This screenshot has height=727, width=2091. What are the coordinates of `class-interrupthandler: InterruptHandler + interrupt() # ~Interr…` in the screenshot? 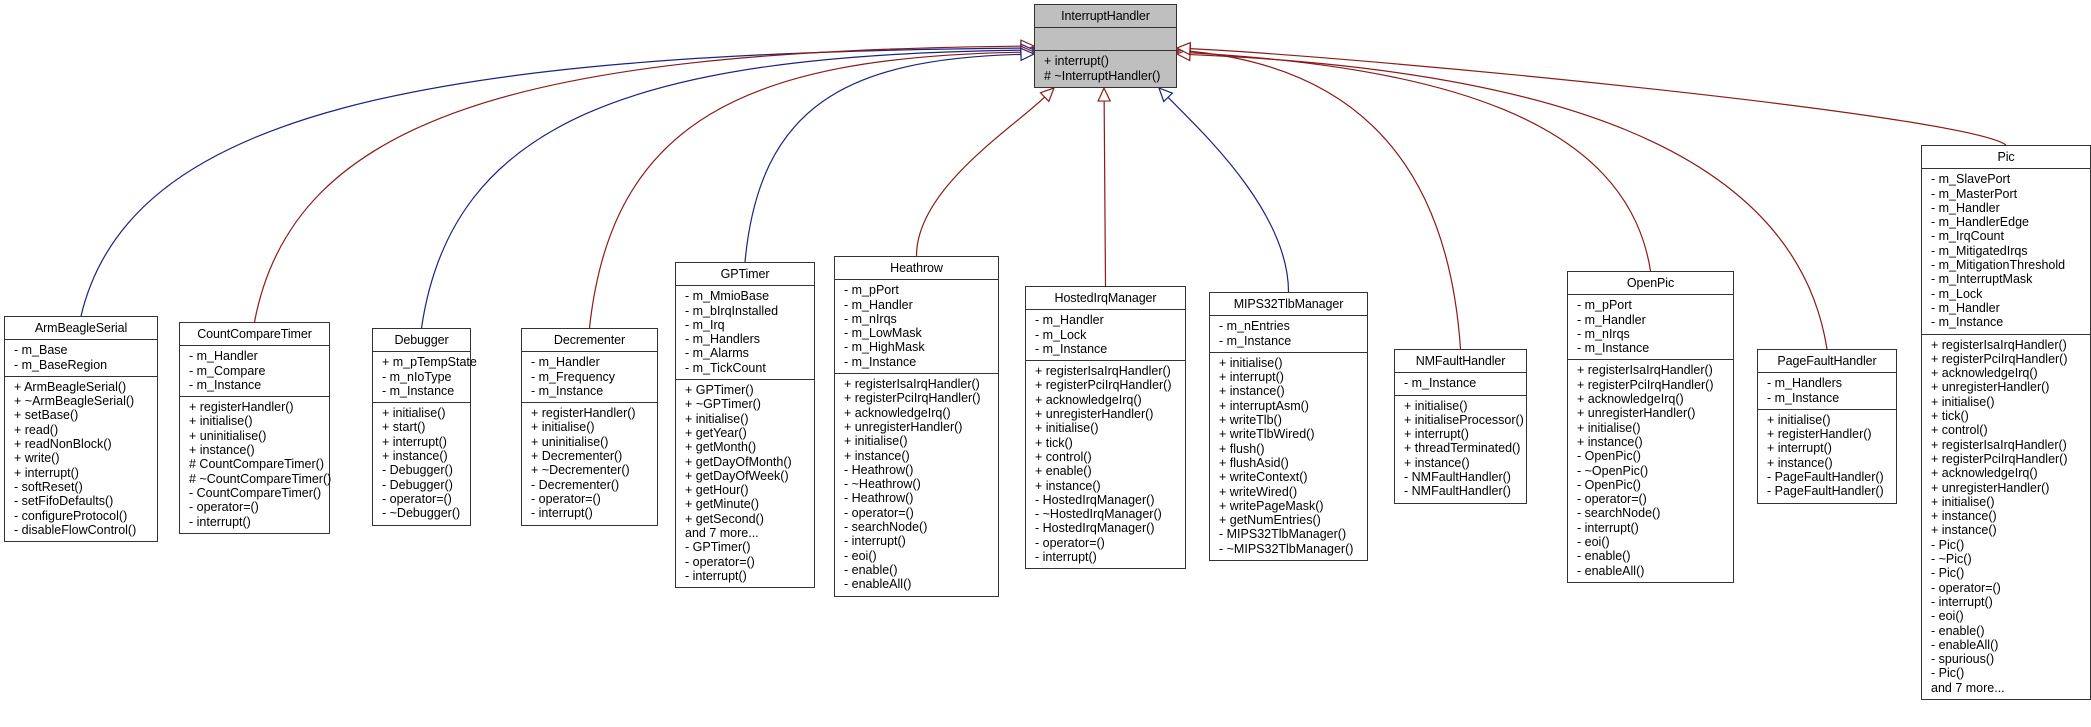 It's located at (1105, 46).